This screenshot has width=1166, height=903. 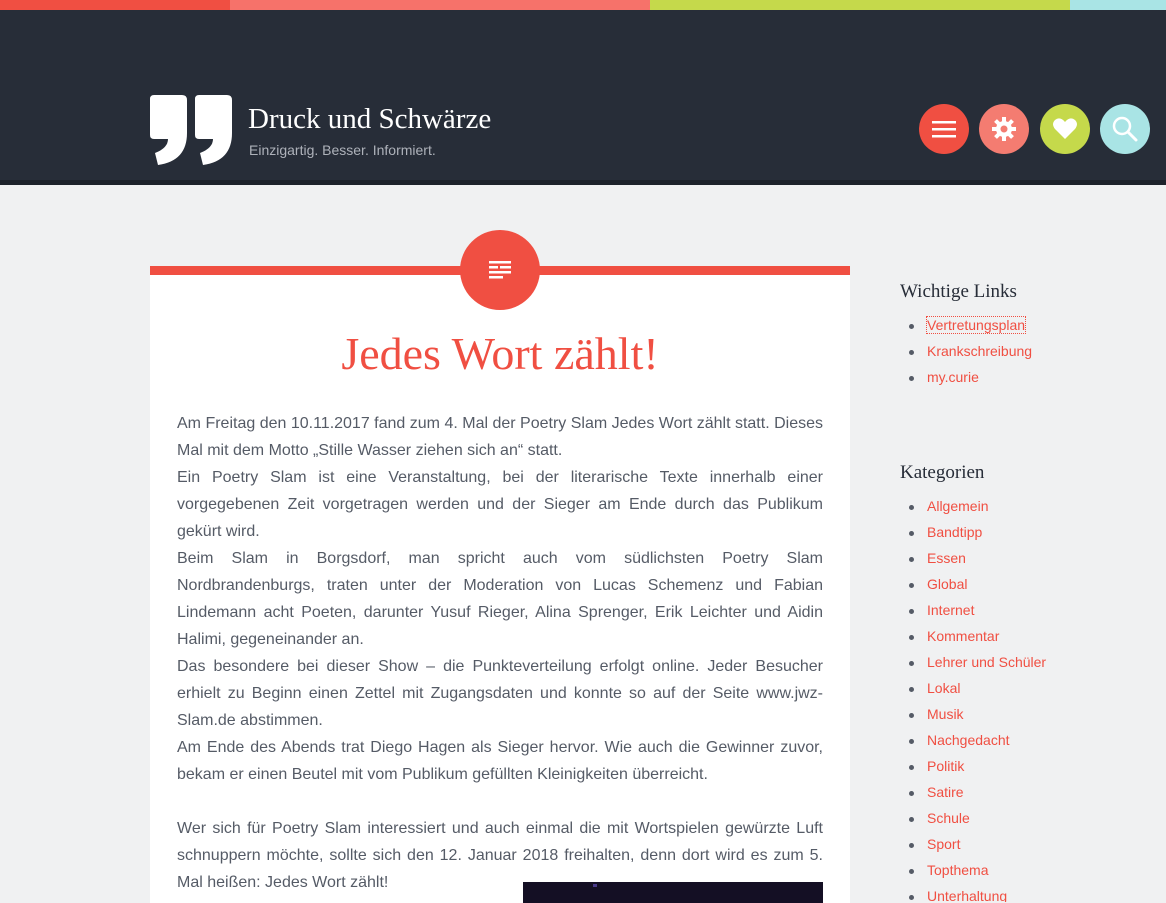 I want to click on site-description: Einzigartig. Besser. Informiert., so click(x=342, y=150).